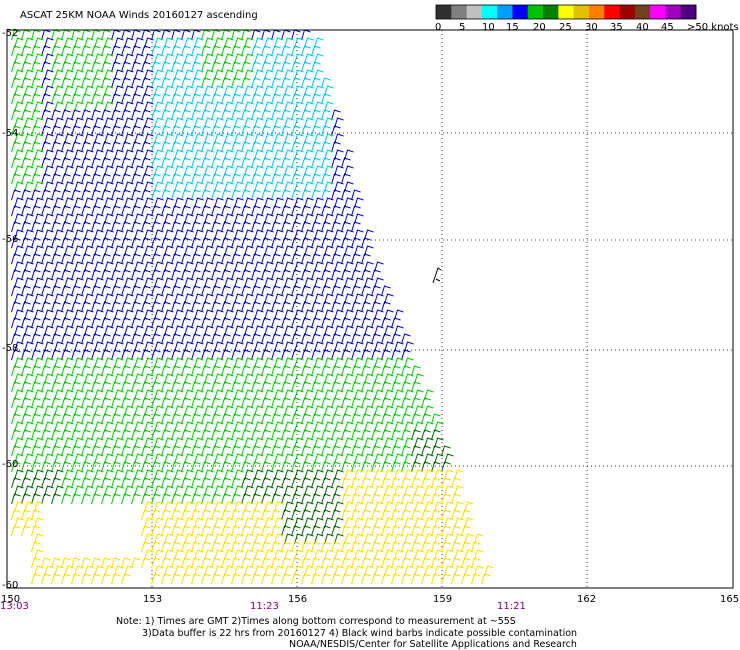  I want to click on colorbar-label: 15, so click(512, 27).